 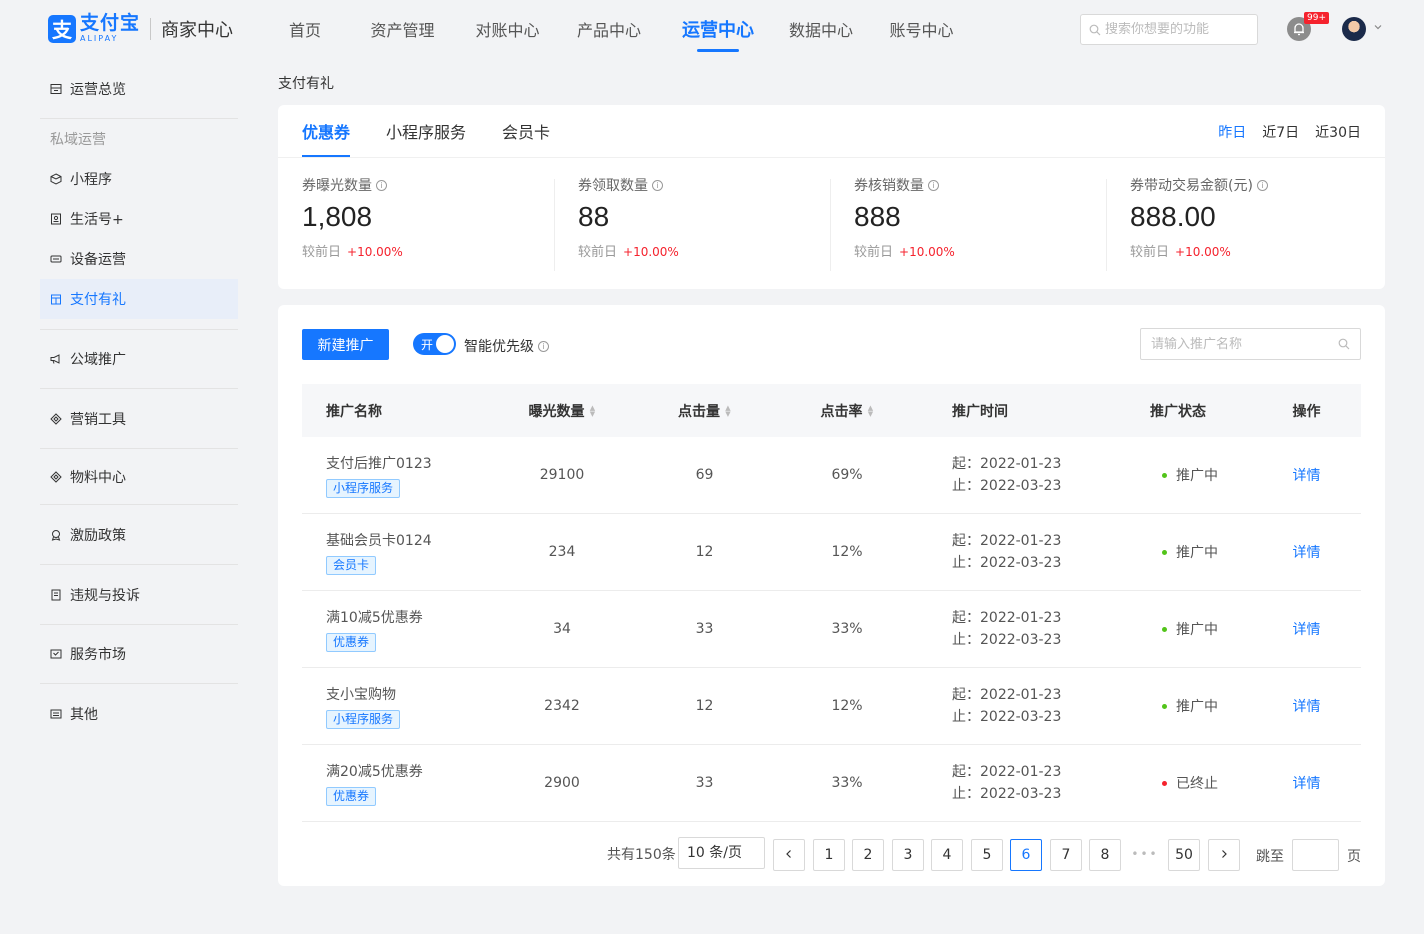 What do you see at coordinates (562, 475) in the screenshot?
I see `exposure-value: 29100` at bounding box center [562, 475].